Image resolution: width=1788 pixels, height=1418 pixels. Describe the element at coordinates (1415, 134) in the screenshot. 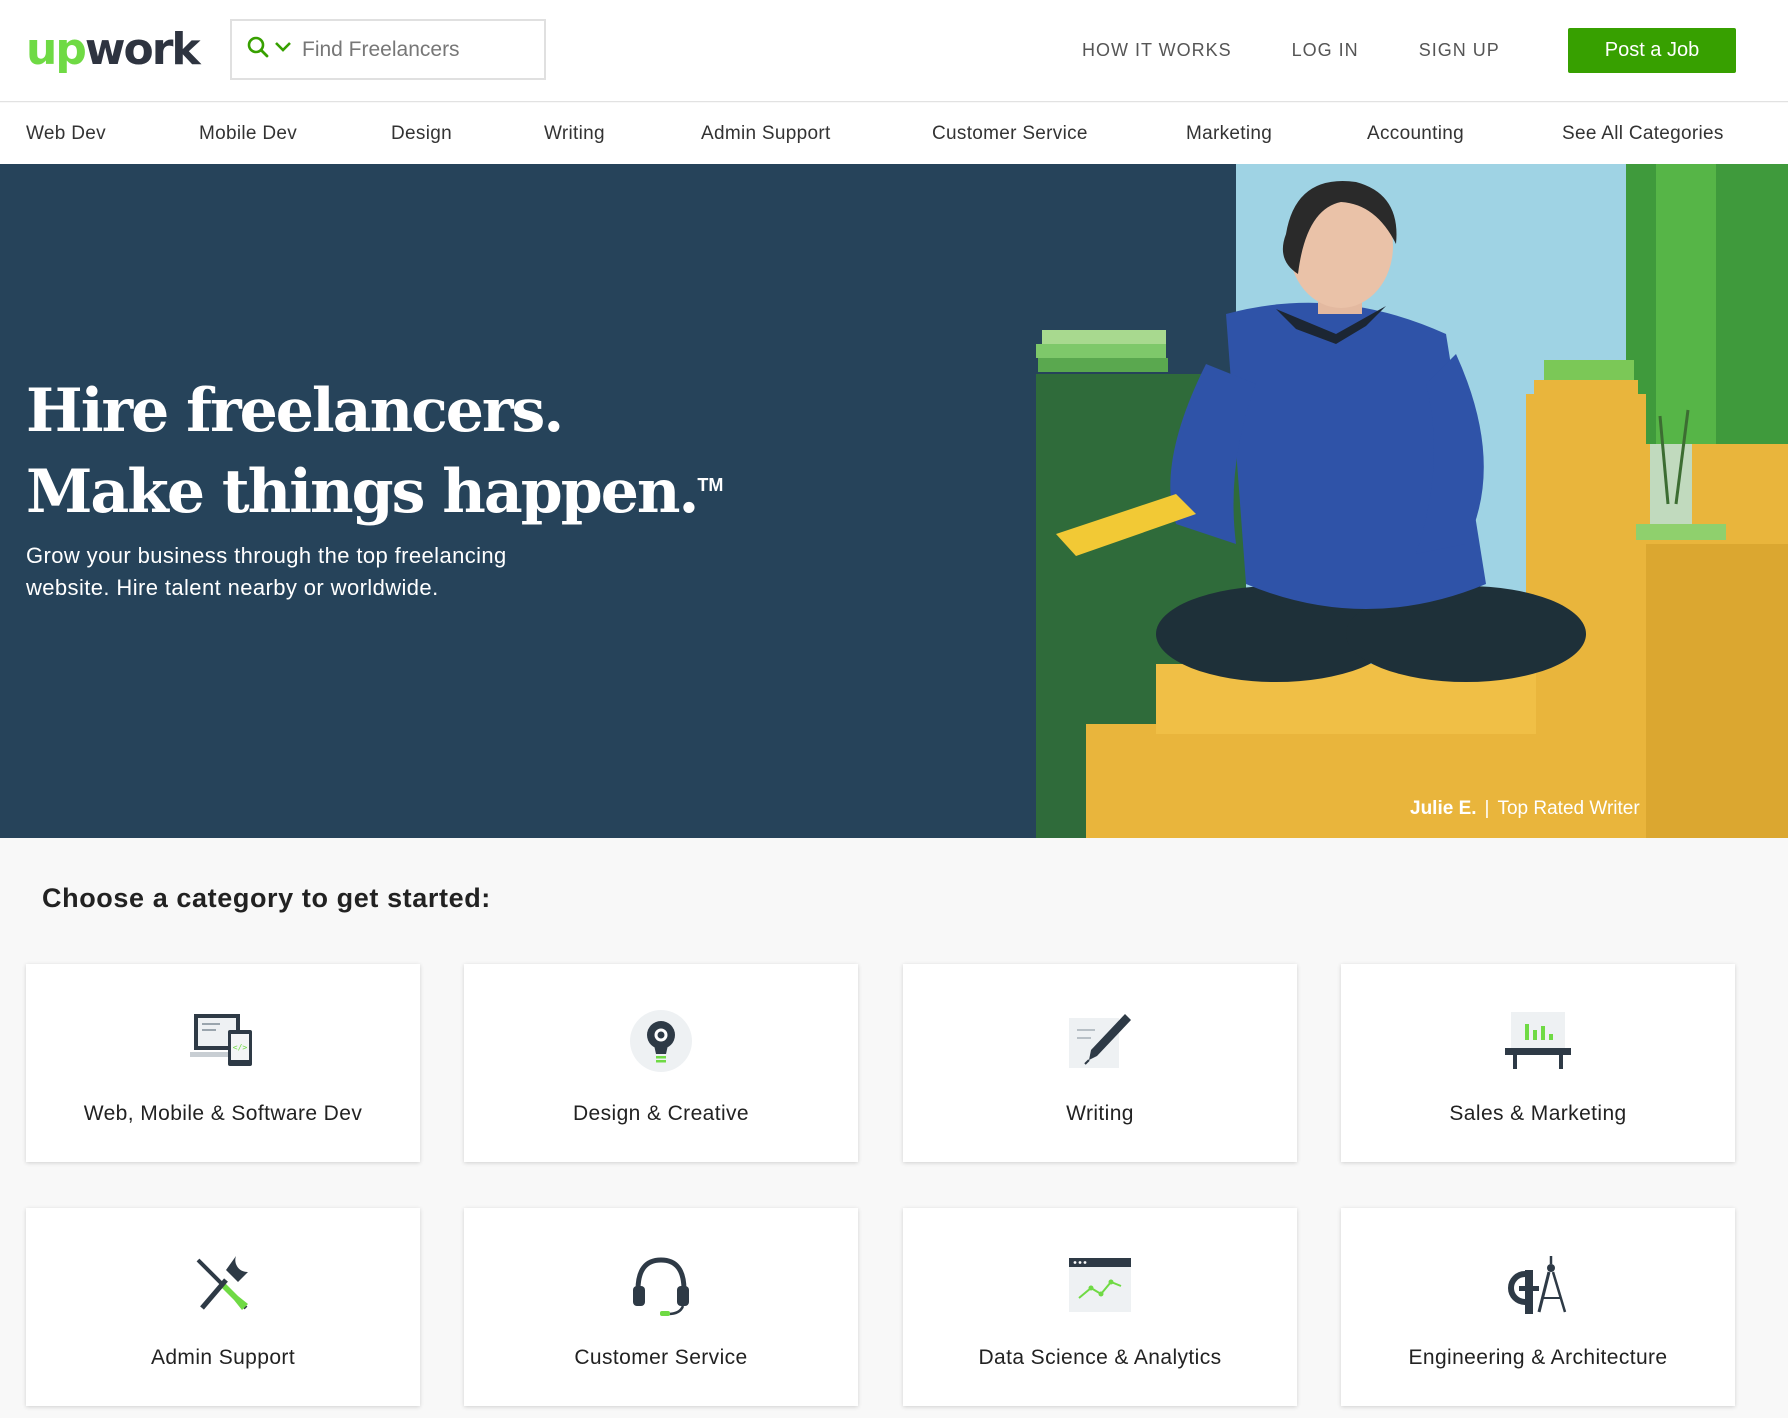

I see `catnav-accounting: Accounting` at that location.